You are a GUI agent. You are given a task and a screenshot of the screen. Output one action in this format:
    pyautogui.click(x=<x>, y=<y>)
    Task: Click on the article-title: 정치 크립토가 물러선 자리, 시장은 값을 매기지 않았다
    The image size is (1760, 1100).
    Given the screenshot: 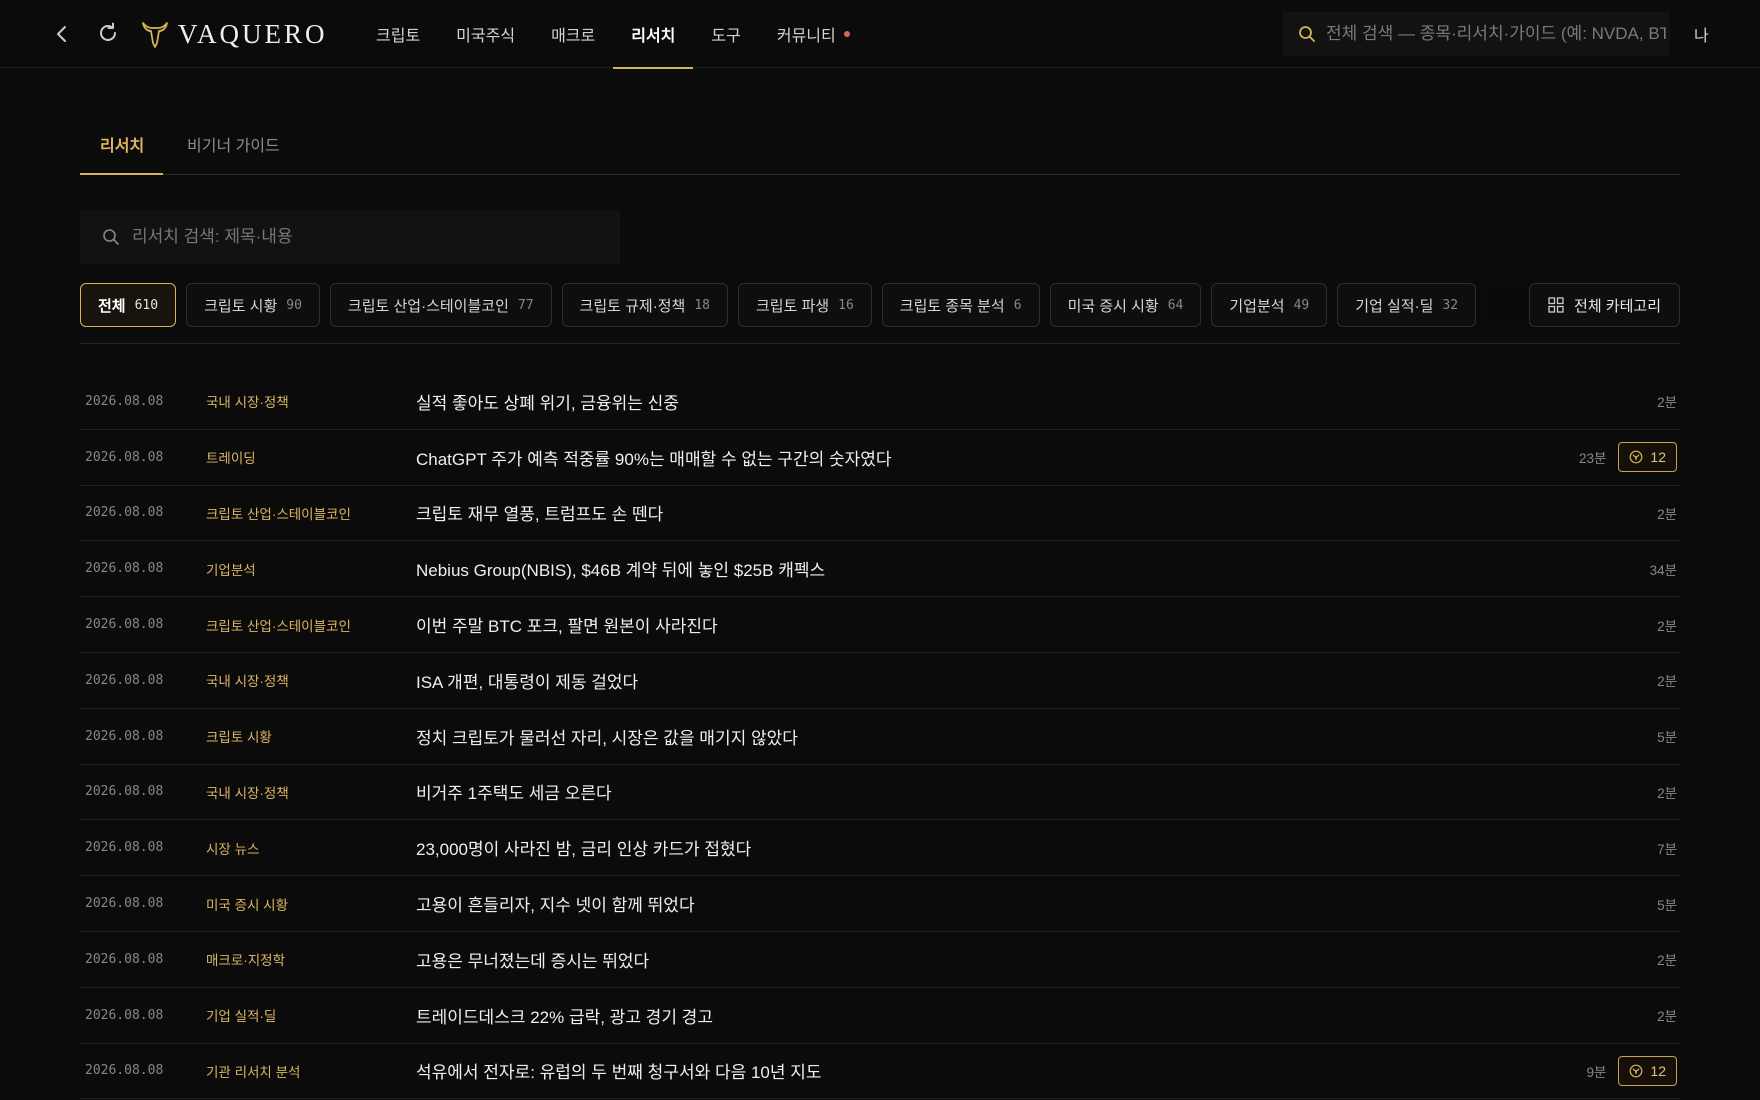 What is the action you would take?
    pyautogui.click(x=607, y=736)
    